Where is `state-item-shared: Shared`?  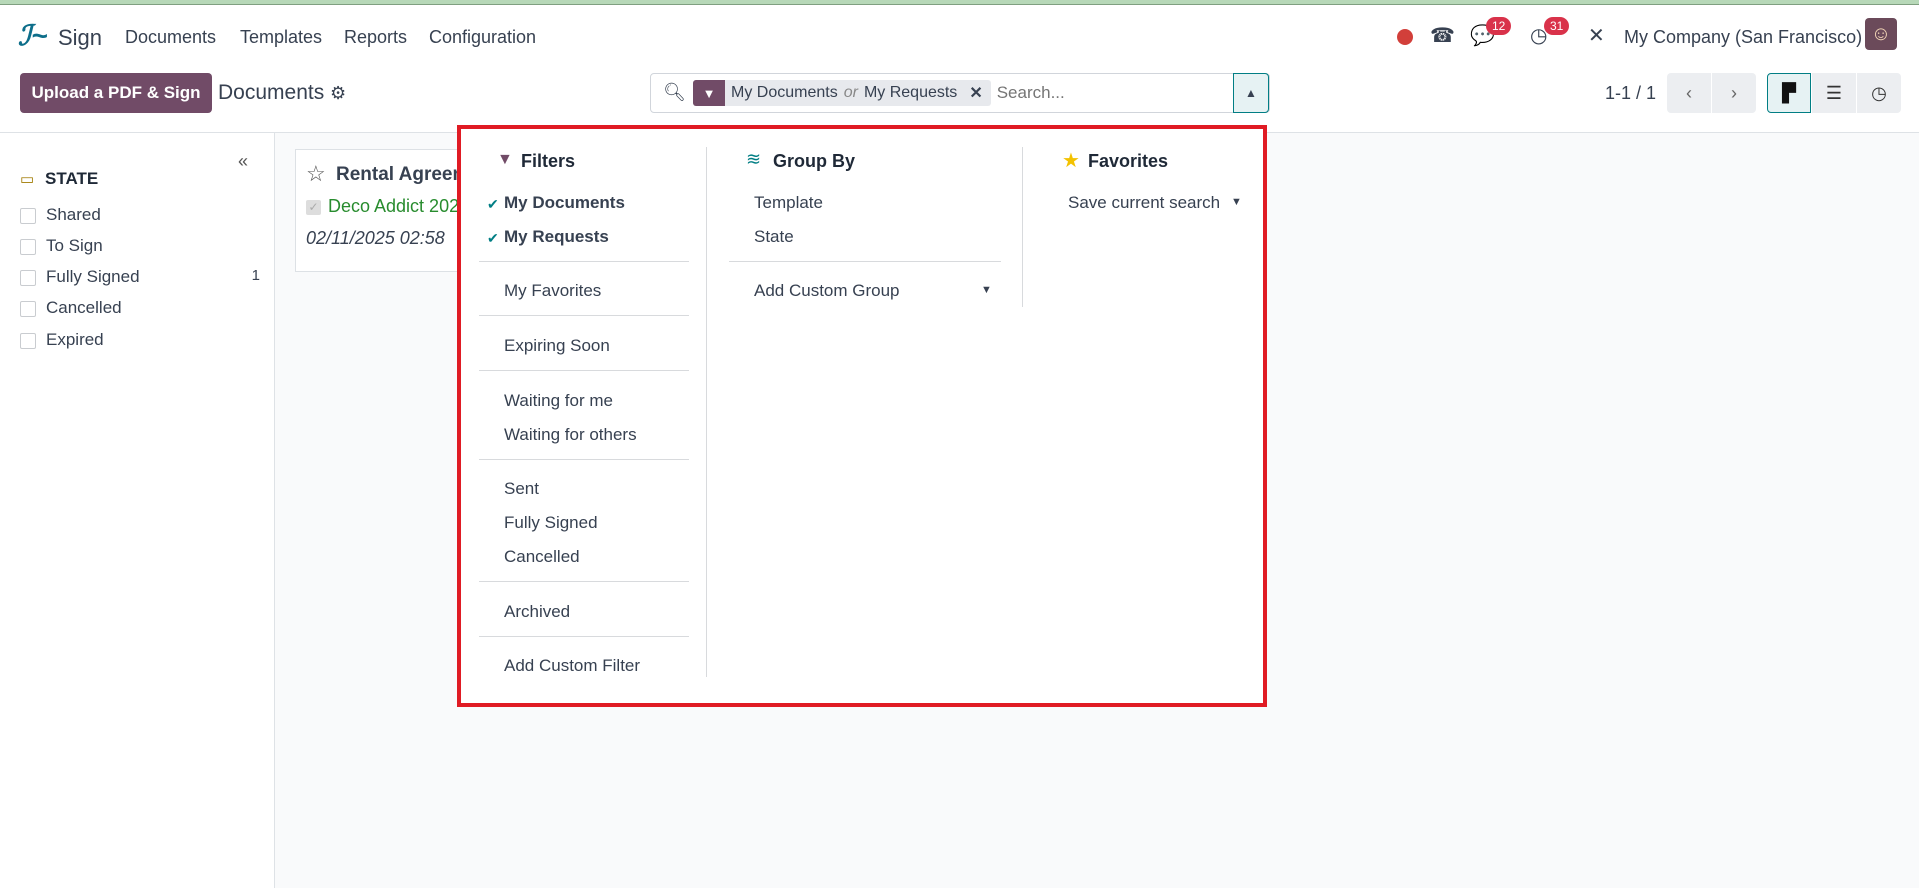 state-item-shared: Shared is located at coordinates (60, 215).